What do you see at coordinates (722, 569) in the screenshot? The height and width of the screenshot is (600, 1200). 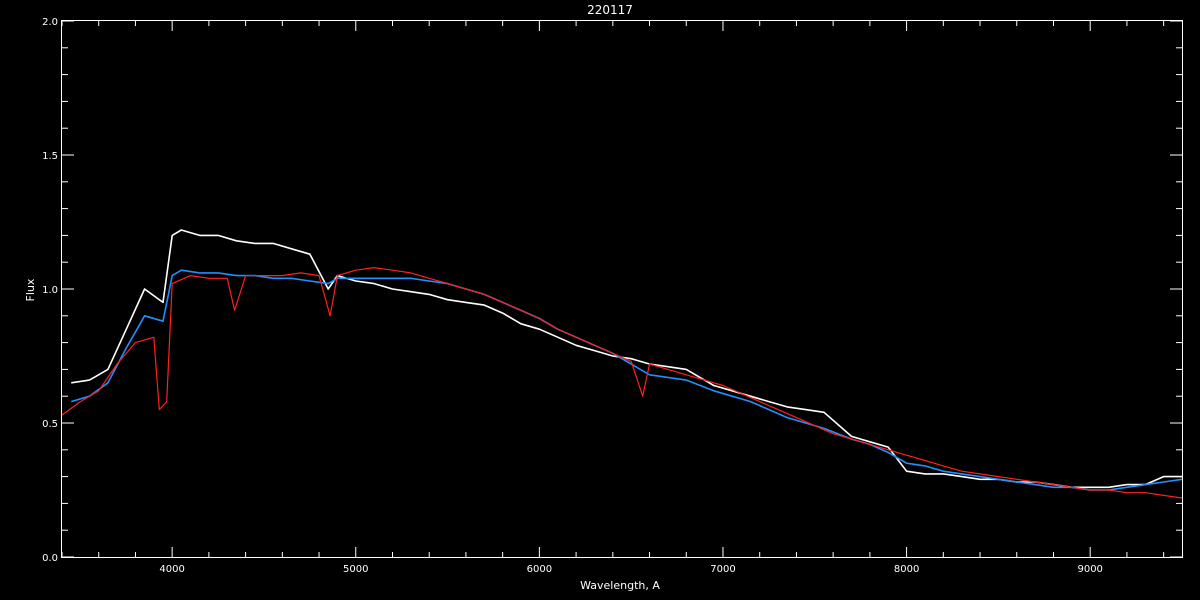 I see `x-tick-label: 7000` at bounding box center [722, 569].